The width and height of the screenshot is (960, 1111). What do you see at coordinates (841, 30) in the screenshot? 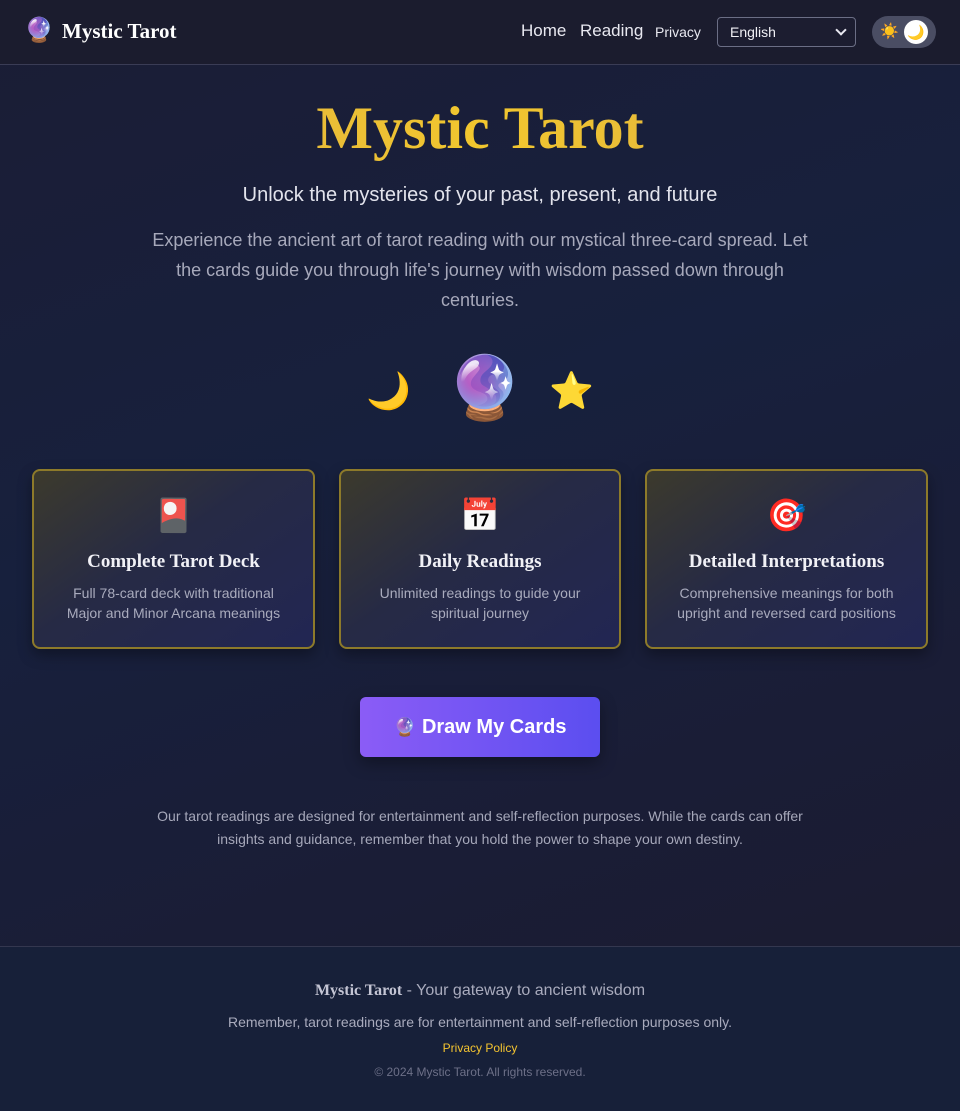
I see `chevron-down-icon` at bounding box center [841, 30].